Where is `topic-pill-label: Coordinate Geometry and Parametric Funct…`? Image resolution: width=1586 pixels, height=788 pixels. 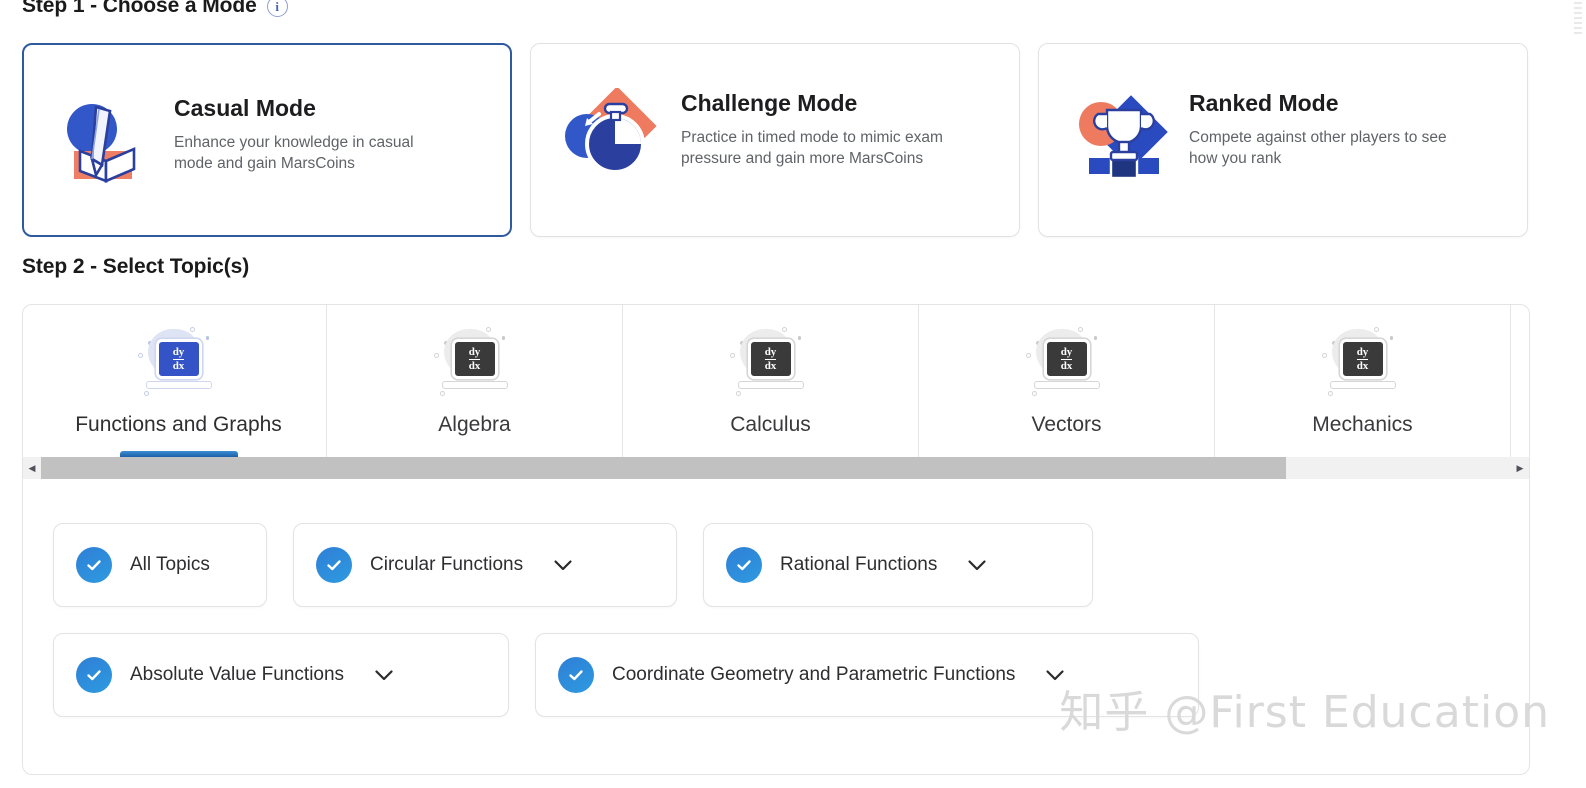
topic-pill-label: Coordinate Geometry and Parametric Funct… is located at coordinates (814, 674).